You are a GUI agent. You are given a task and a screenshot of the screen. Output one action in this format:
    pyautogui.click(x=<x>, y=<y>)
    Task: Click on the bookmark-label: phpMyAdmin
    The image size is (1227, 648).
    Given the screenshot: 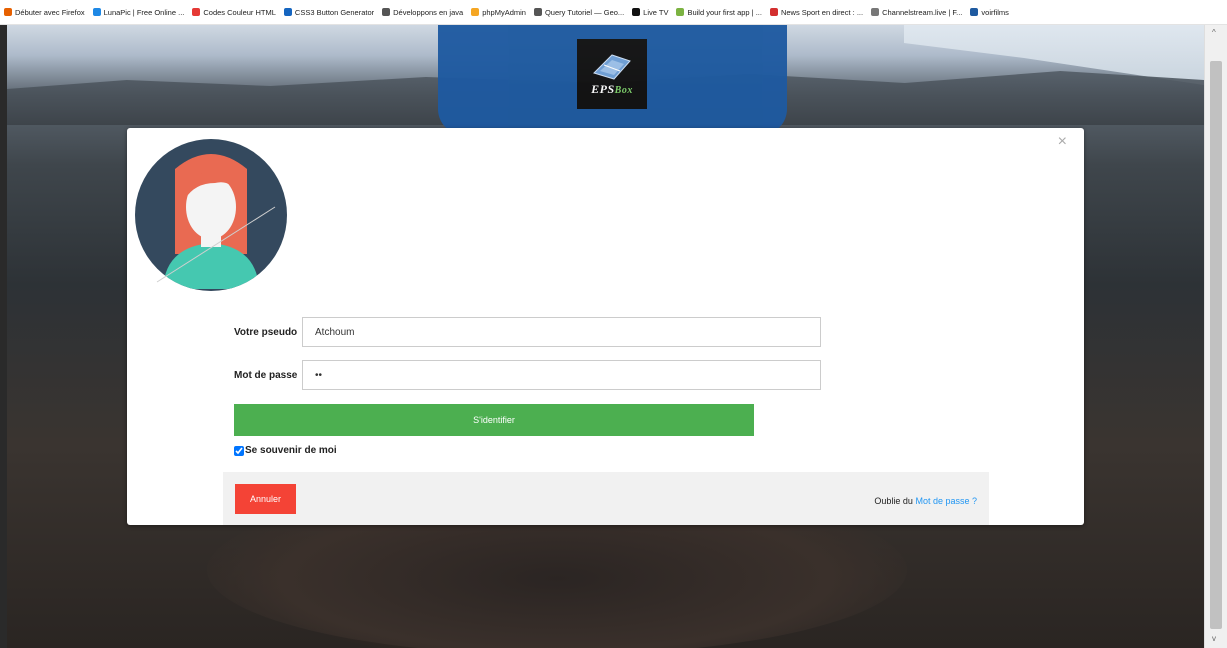 What is the action you would take?
    pyautogui.click(x=504, y=12)
    